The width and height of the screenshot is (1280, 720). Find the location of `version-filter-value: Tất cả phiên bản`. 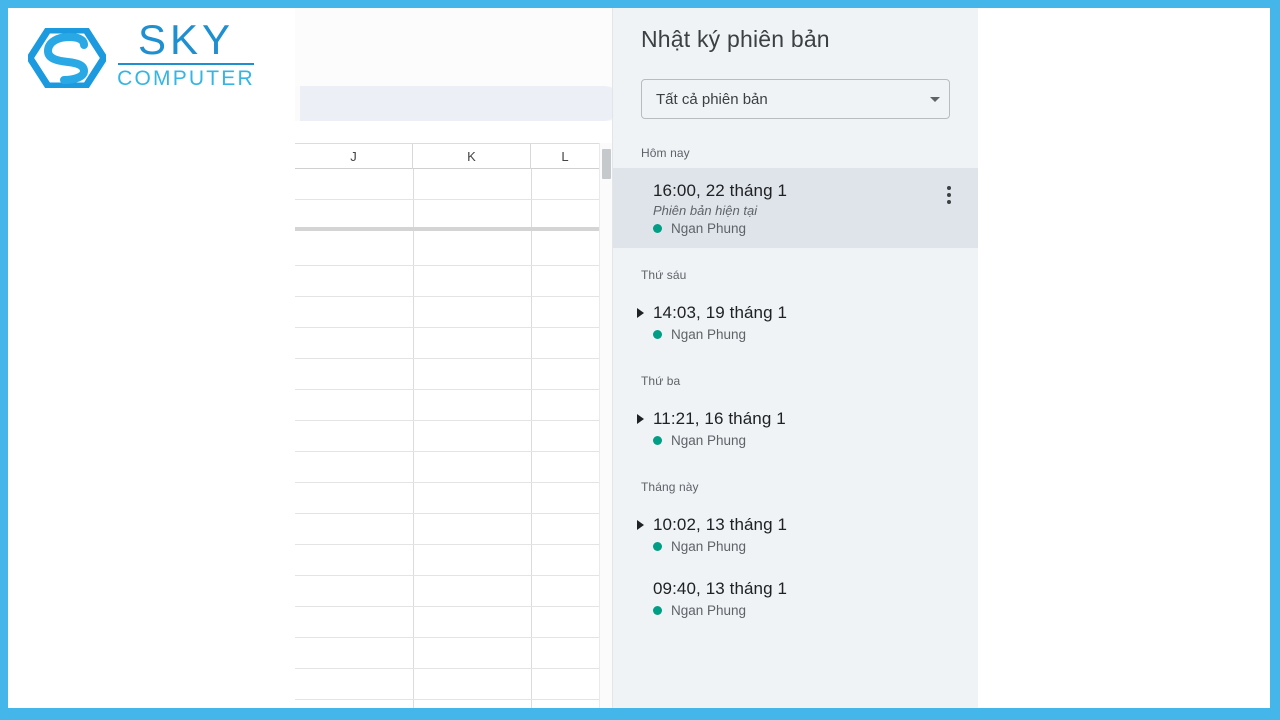

version-filter-value: Tất cả phiên bản is located at coordinates (712, 99).